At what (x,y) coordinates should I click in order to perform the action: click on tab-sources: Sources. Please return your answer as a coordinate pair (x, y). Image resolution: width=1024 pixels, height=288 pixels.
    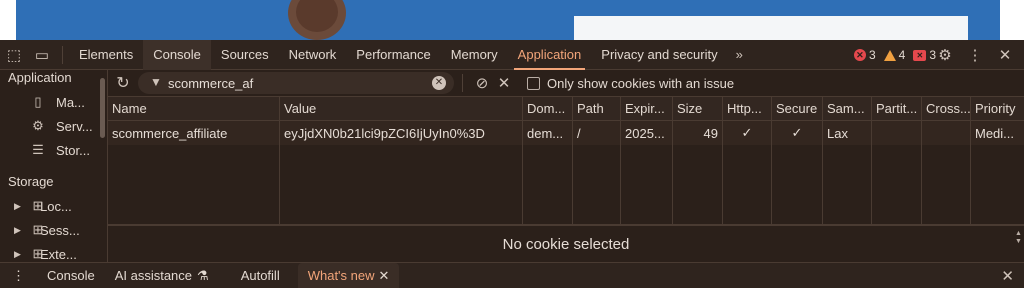
    Looking at the image, I should click on (245, 55).